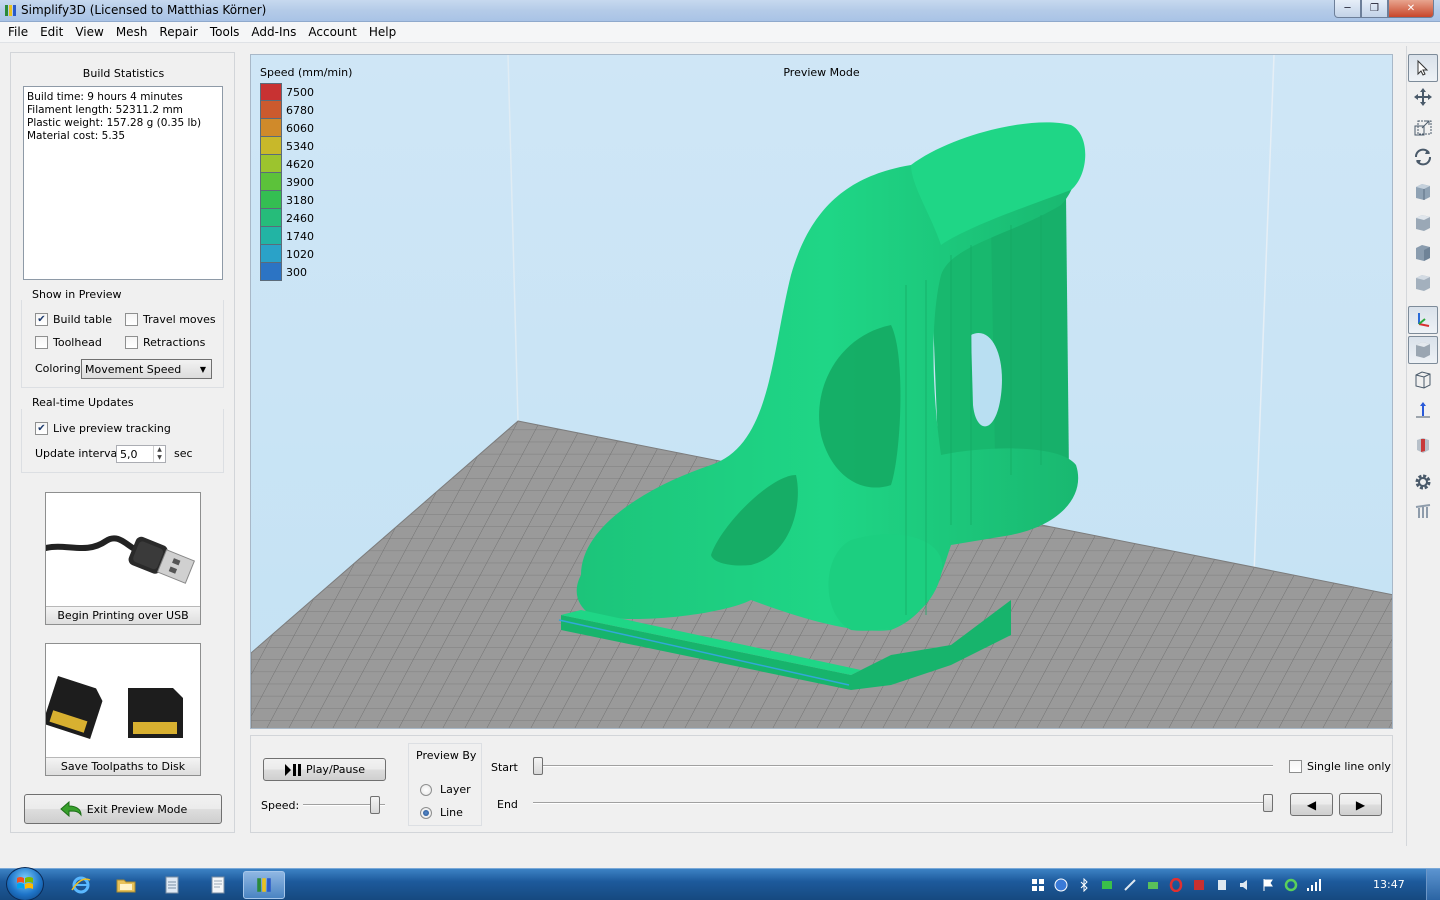 This screenshot has height=900, width=1440. Describe the element at coordinates (1130, 885) in the screenshot. I see `tray-tools-icon` at that location.